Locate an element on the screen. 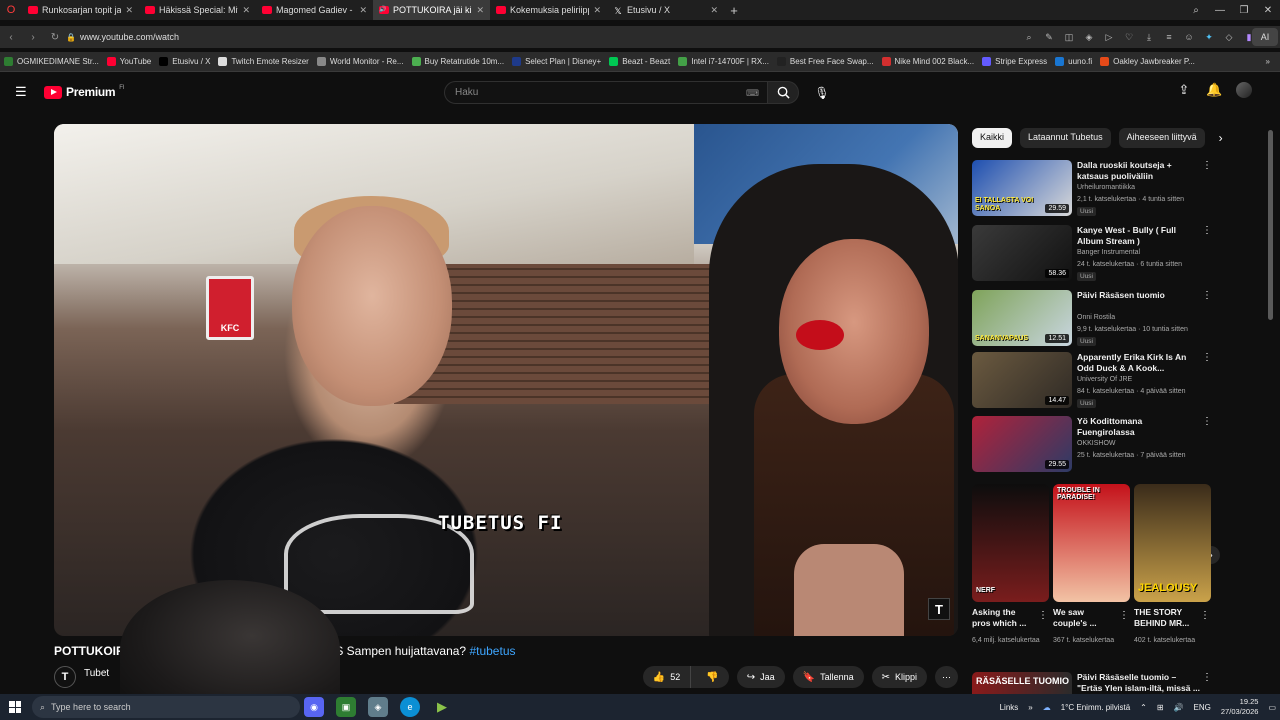 Image resolution: width=1280 pixels, height=720 pixels. filter-chip: Kaikki is located at coordinates (992, 138).